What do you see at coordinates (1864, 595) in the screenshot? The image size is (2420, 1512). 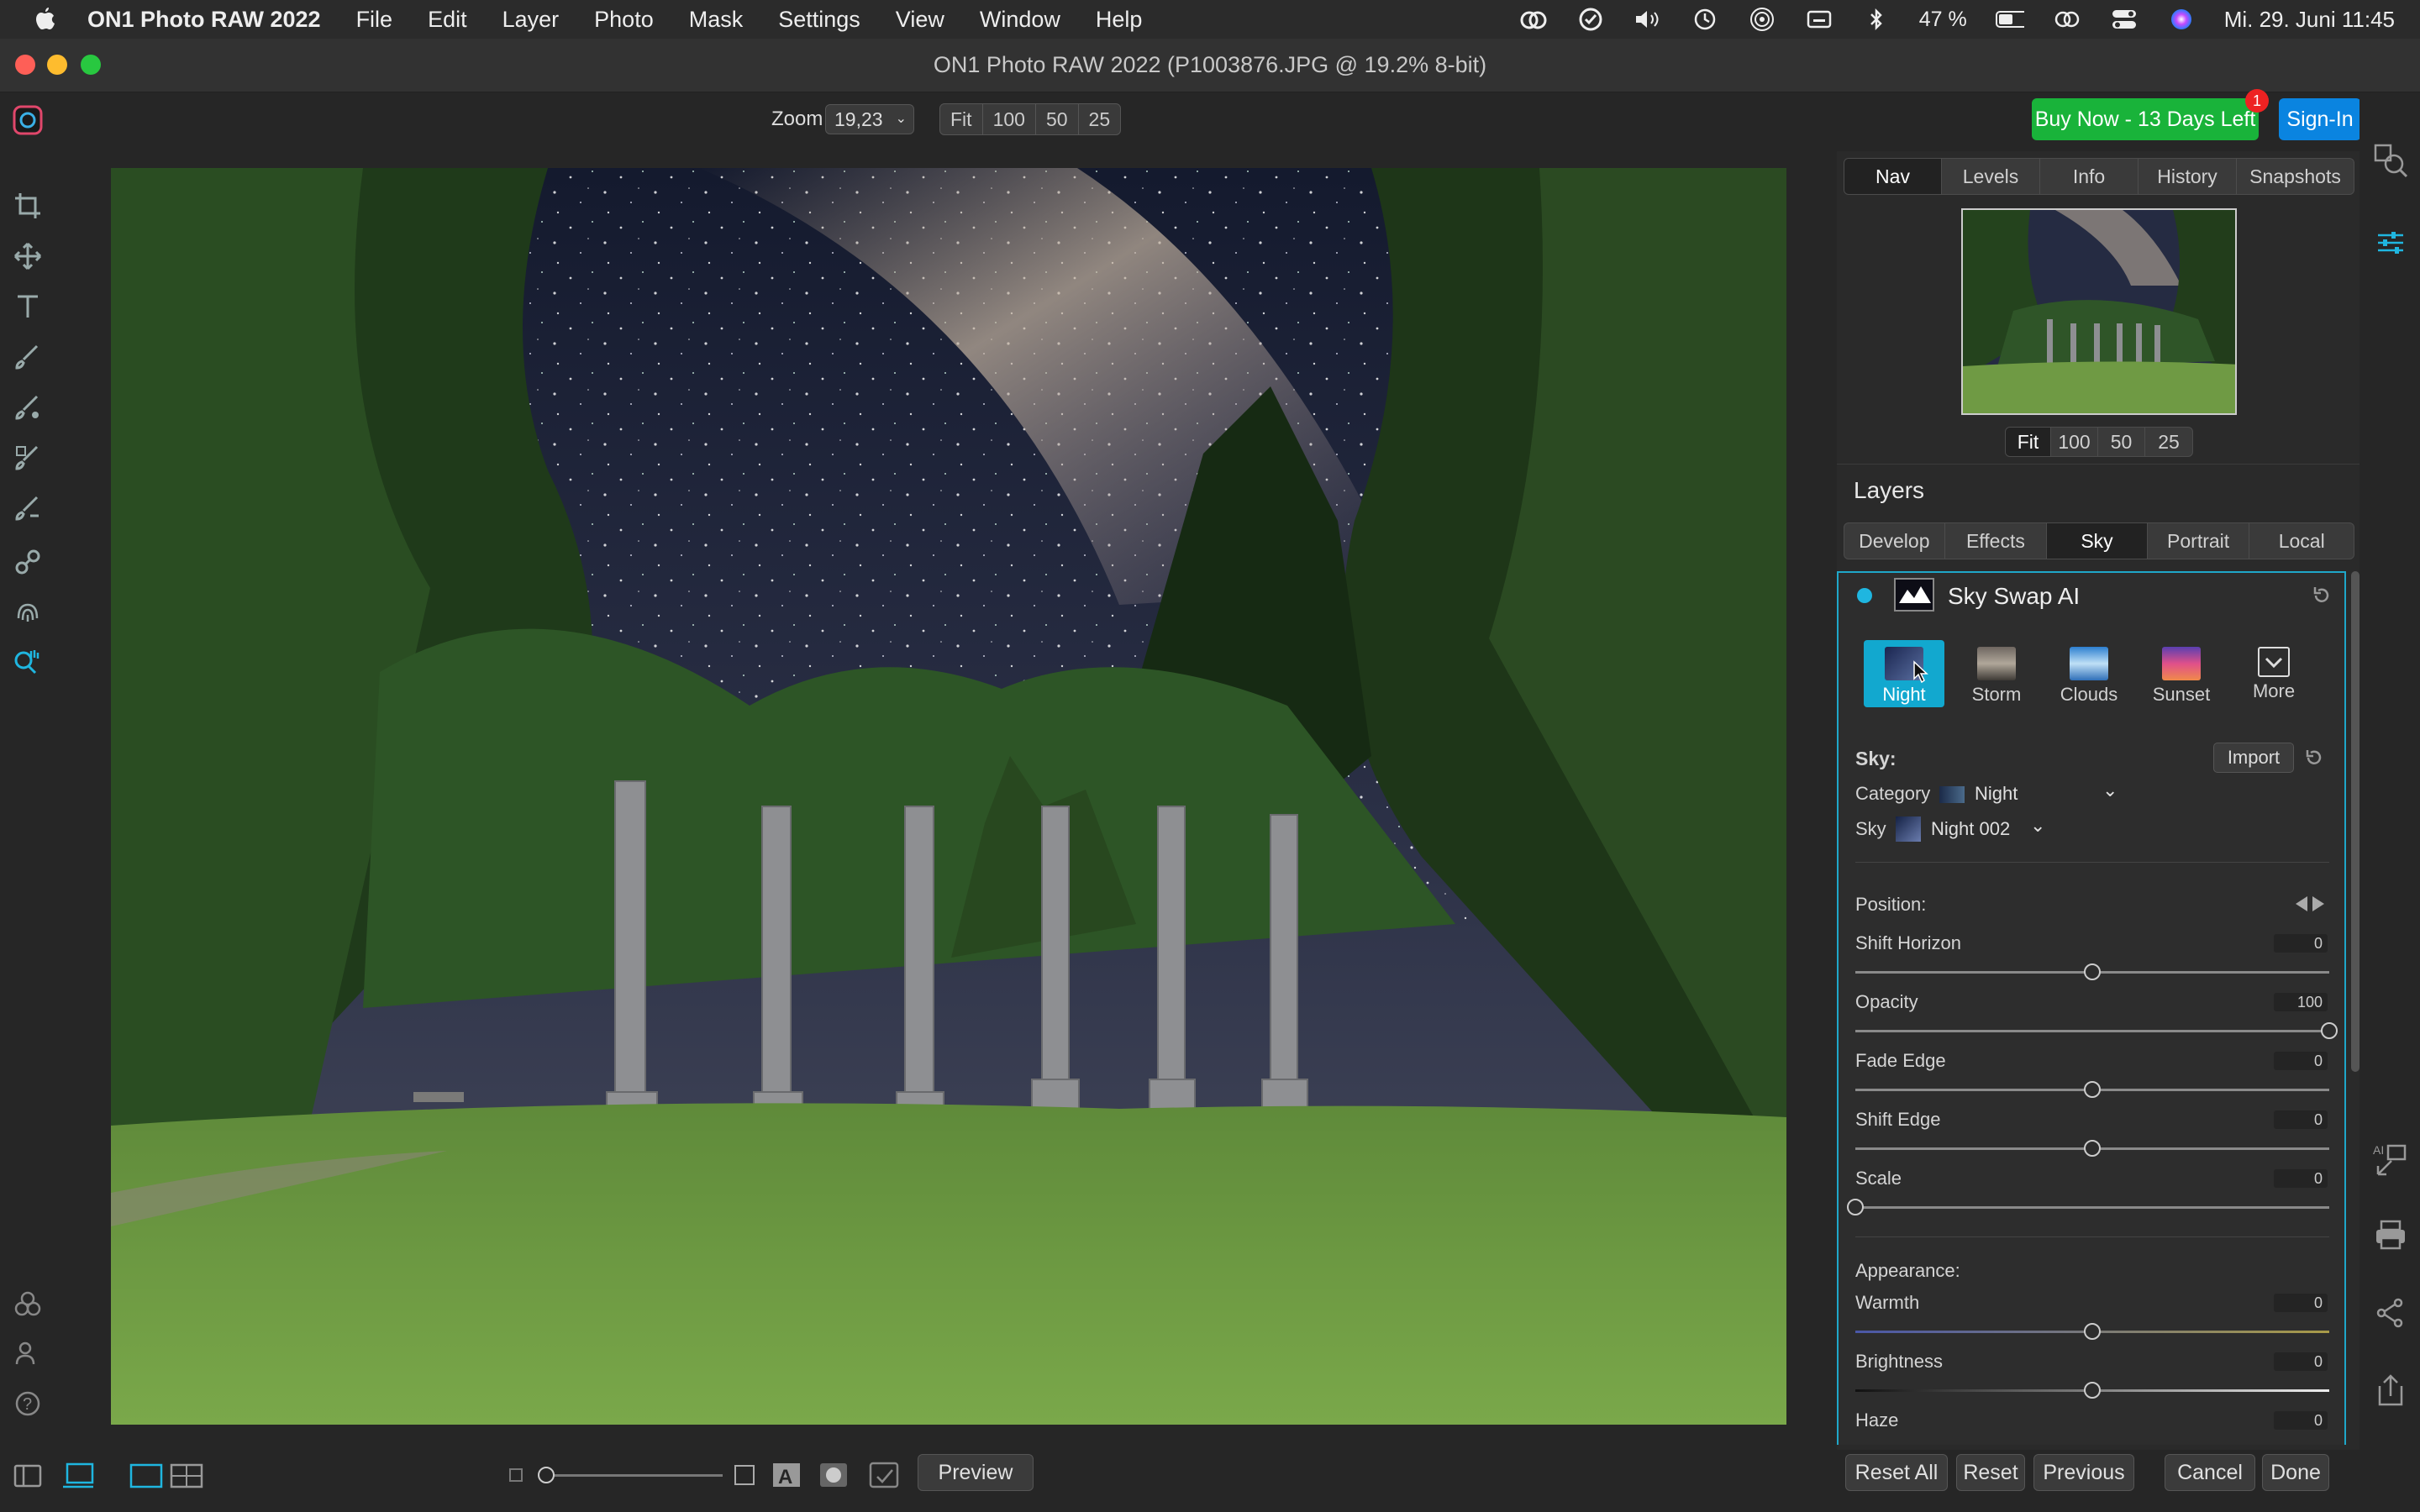 I see `panel-visibility-dot` at bounding box center [1864, 595].